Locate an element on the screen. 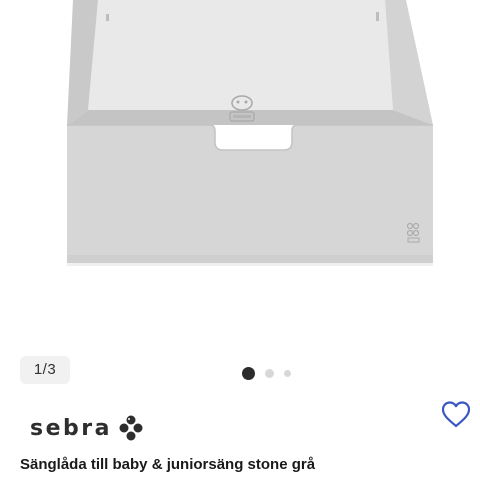 Image resolution: width=480 pixels, height=480 pixels. sebra-logo-mark-icon is located at coordinates (131, 428).